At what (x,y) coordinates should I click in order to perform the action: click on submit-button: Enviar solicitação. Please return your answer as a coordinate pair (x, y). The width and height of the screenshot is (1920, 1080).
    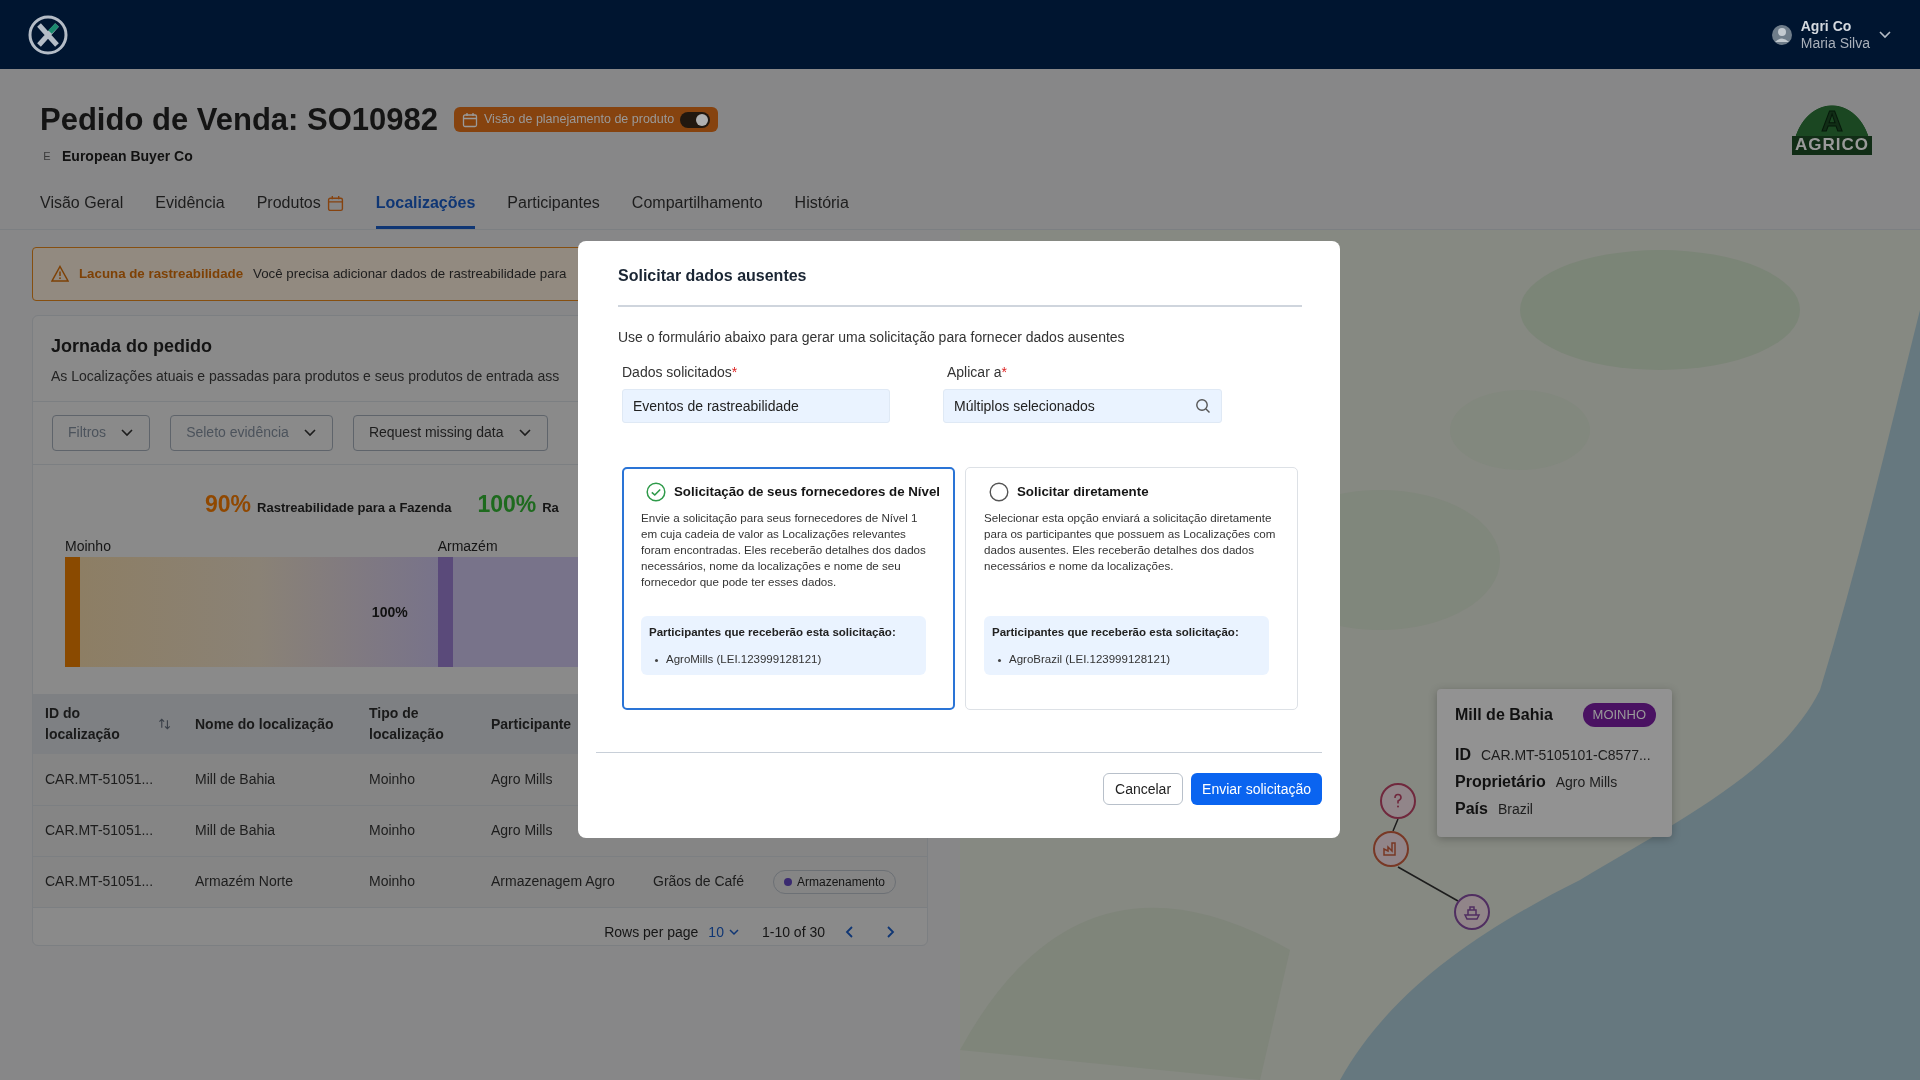
    Looking at the image, I should click on (1256, 789).